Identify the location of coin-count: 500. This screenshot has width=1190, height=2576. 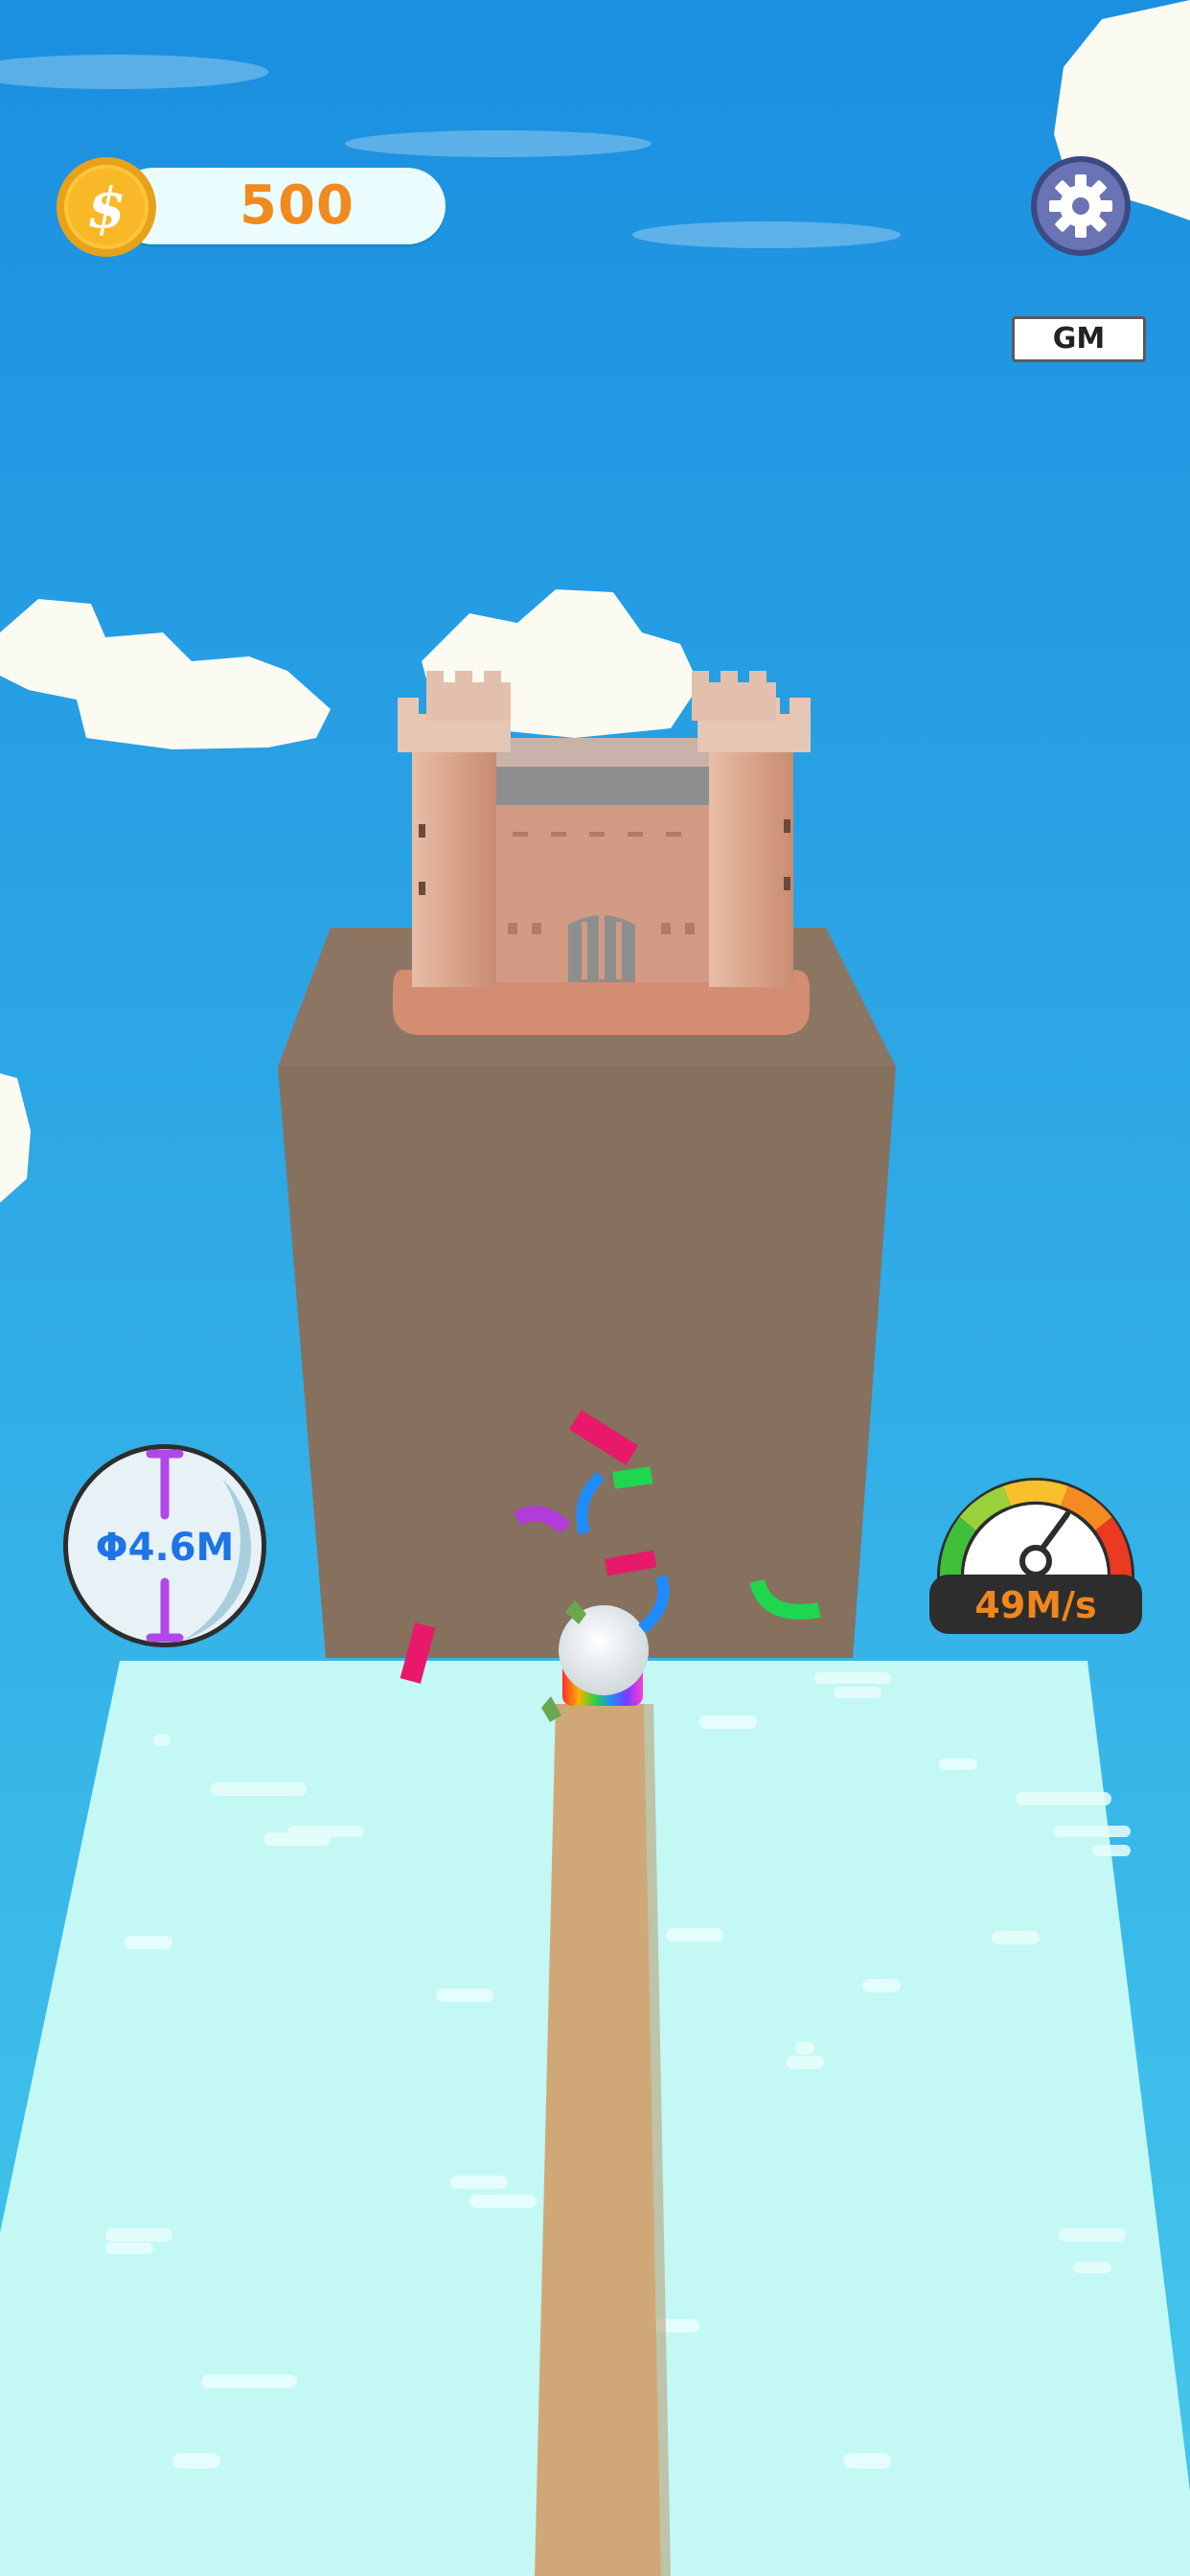
(297, 205).